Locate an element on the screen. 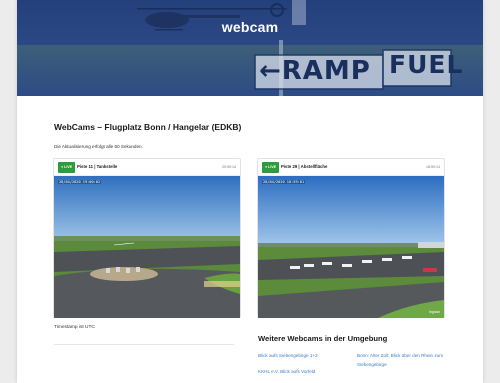 This screenshot has height=383, width=500. webcam-watermark: Ing4an is located at coordinates (434, 312).